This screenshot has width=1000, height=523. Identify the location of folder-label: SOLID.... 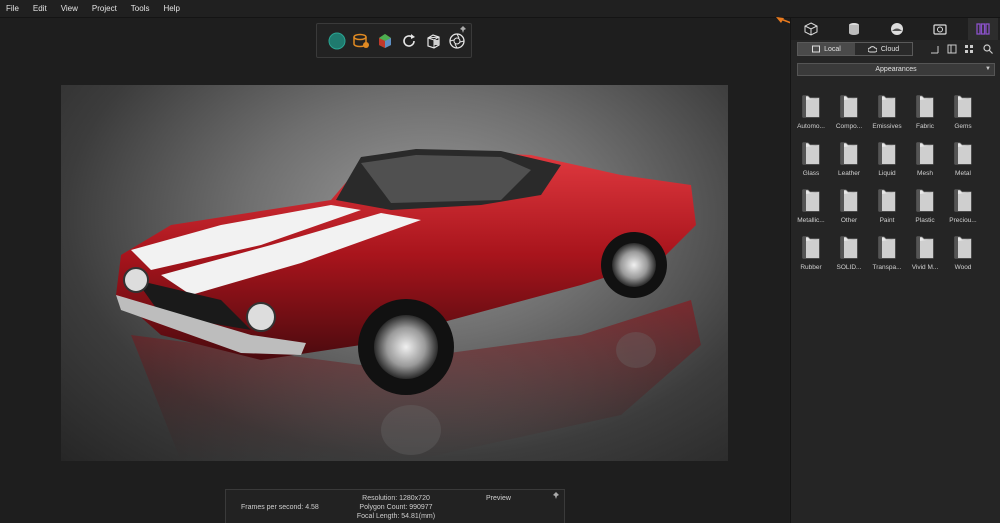
(849, 267).